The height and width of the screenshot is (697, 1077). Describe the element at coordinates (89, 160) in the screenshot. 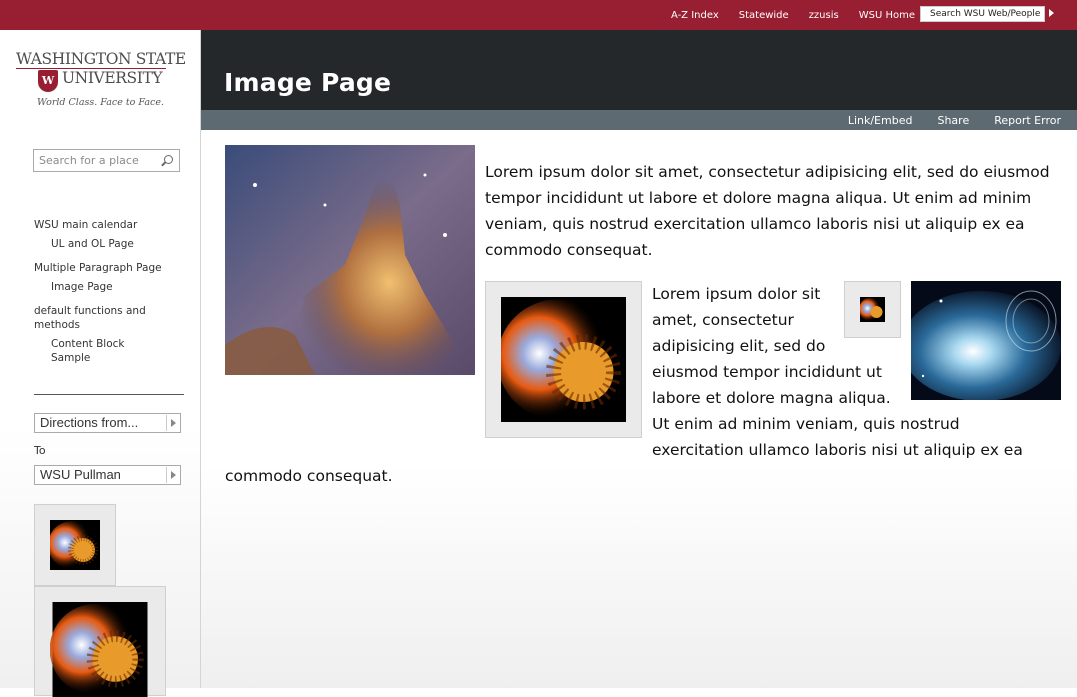

I see `place-search-placeholder: Search for a place` at that location.